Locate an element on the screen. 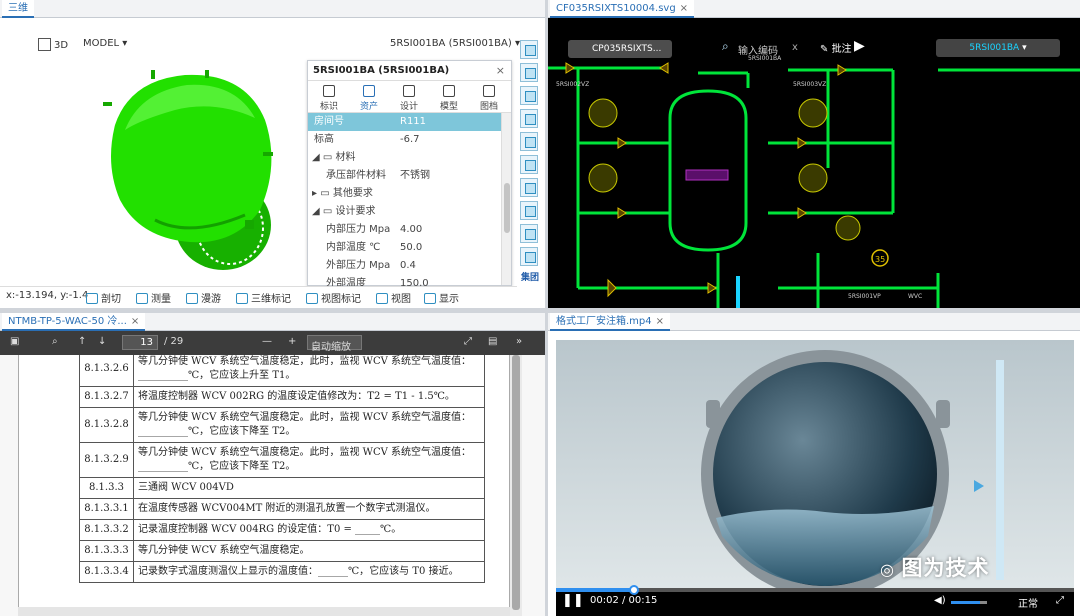 Image resolution: width=1080 pixels, height=616 pixels. back-view-icon is located at coordinates (529, 141).